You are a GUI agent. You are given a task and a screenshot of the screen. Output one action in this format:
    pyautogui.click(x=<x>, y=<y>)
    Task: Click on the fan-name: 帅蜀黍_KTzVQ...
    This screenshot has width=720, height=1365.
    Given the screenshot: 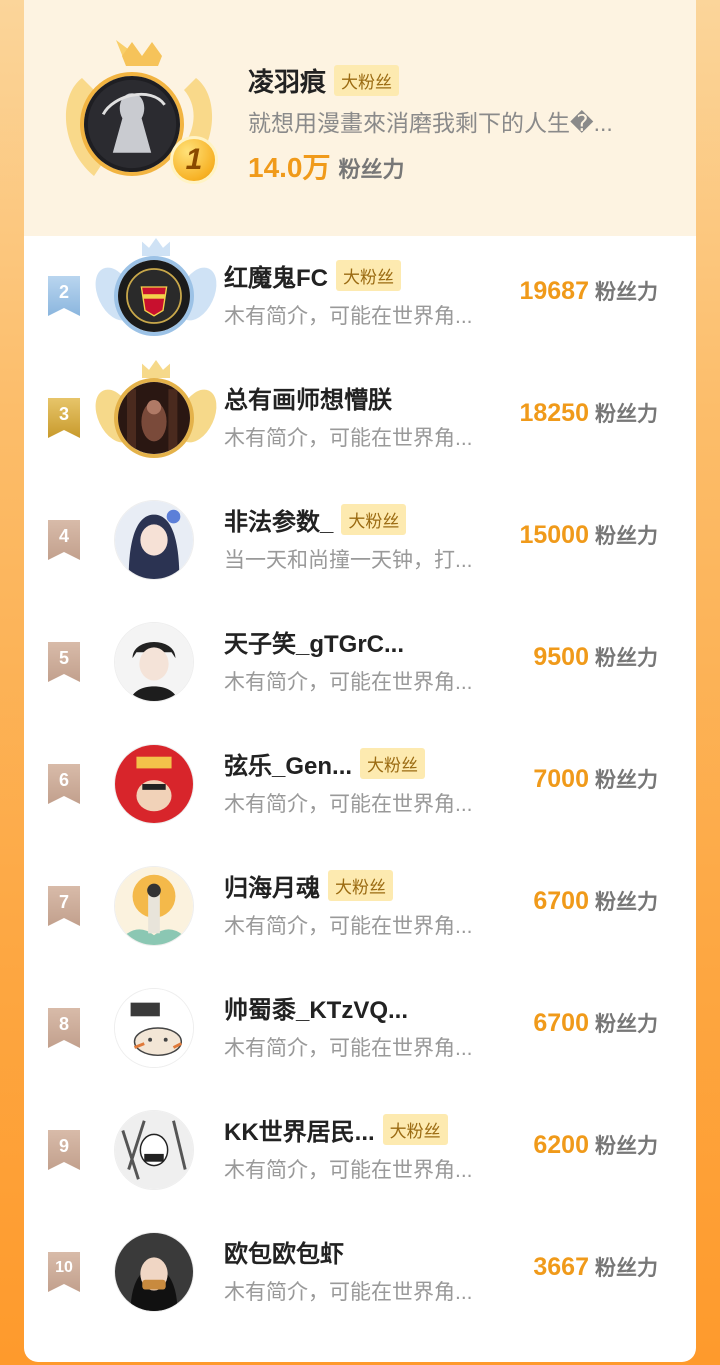 What is the action you would take?
    pyautogui.click(x=316, y=1007)
    